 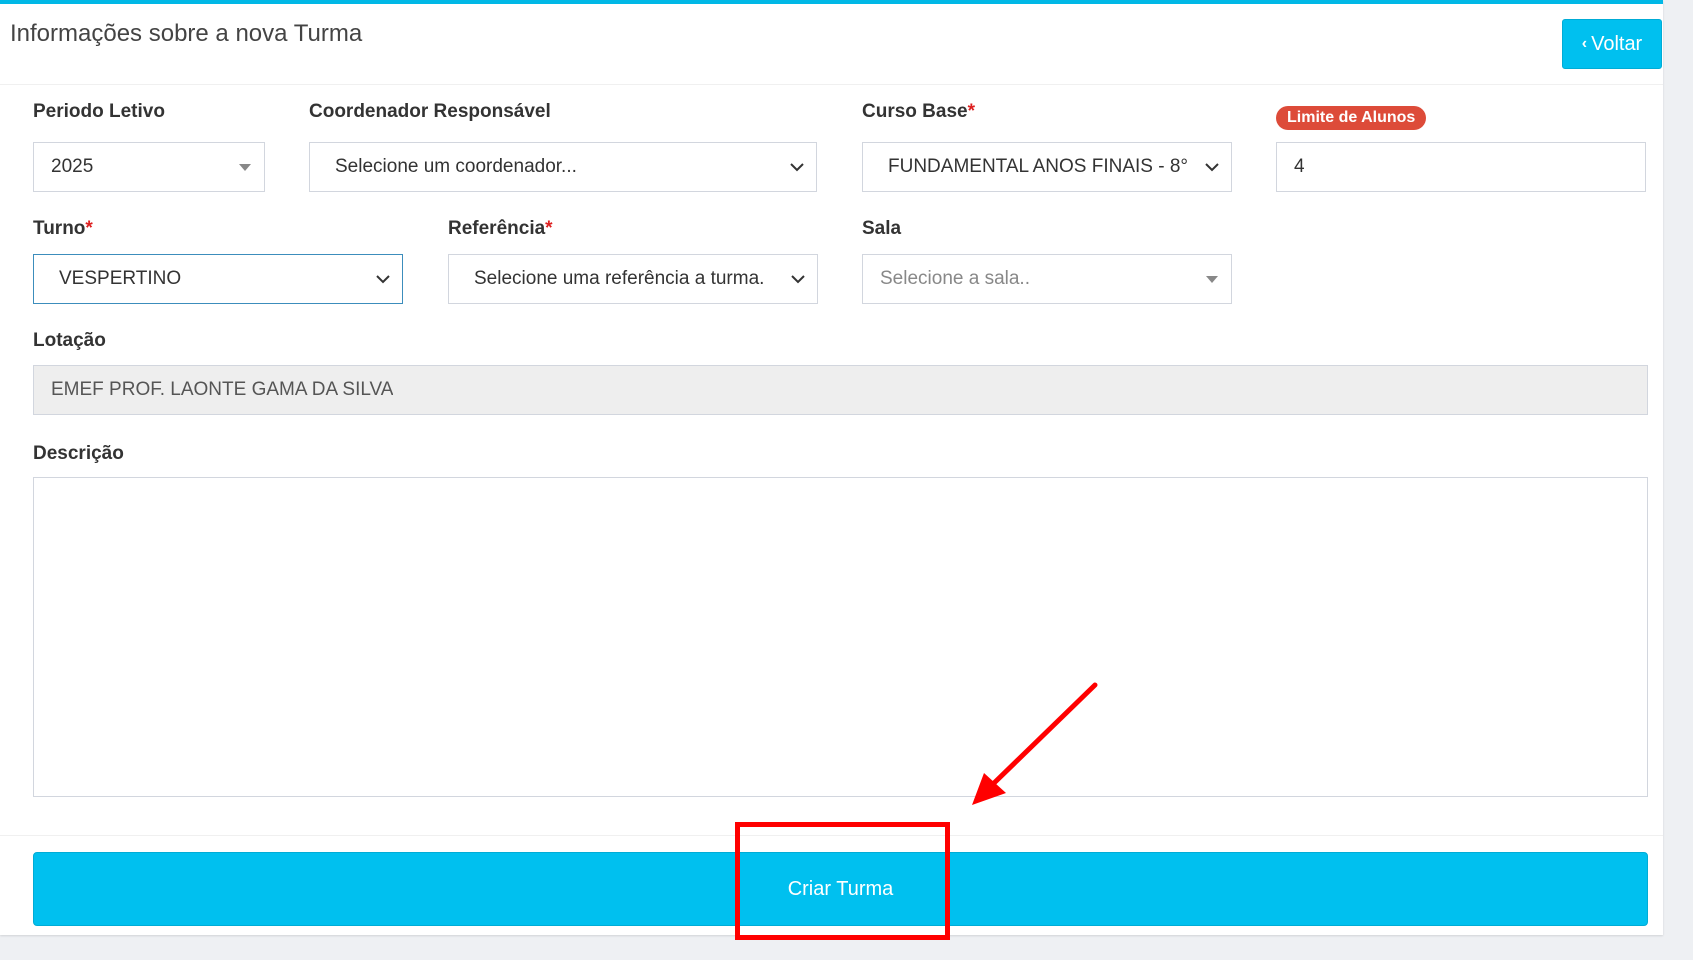 I want to click on coordenador-label: Coordenador Responsável, so click(x=430, y=111).